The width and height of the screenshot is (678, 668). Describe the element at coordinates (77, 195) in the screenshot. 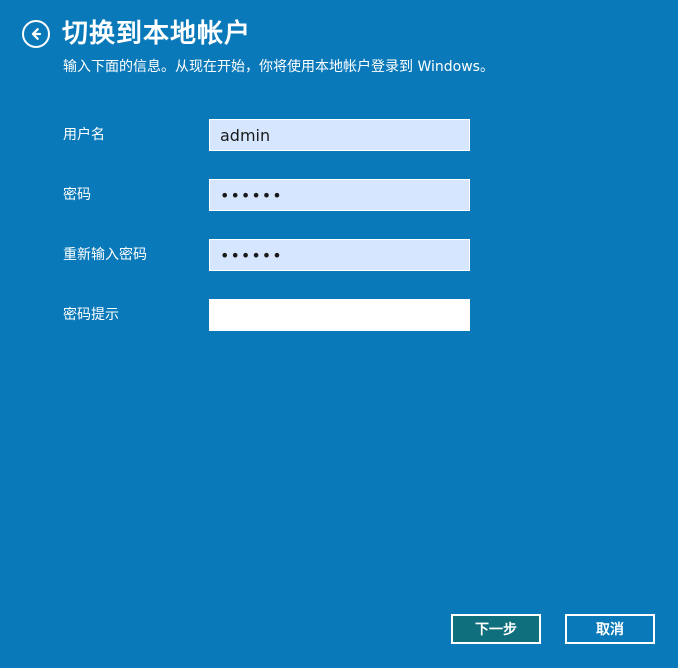

I see `password-label: 密码` at that location.